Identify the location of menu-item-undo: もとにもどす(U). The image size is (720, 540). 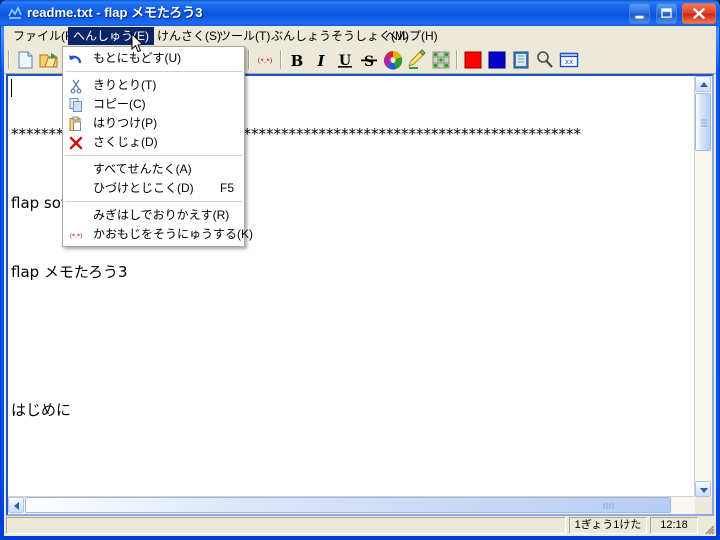
(153, 58).